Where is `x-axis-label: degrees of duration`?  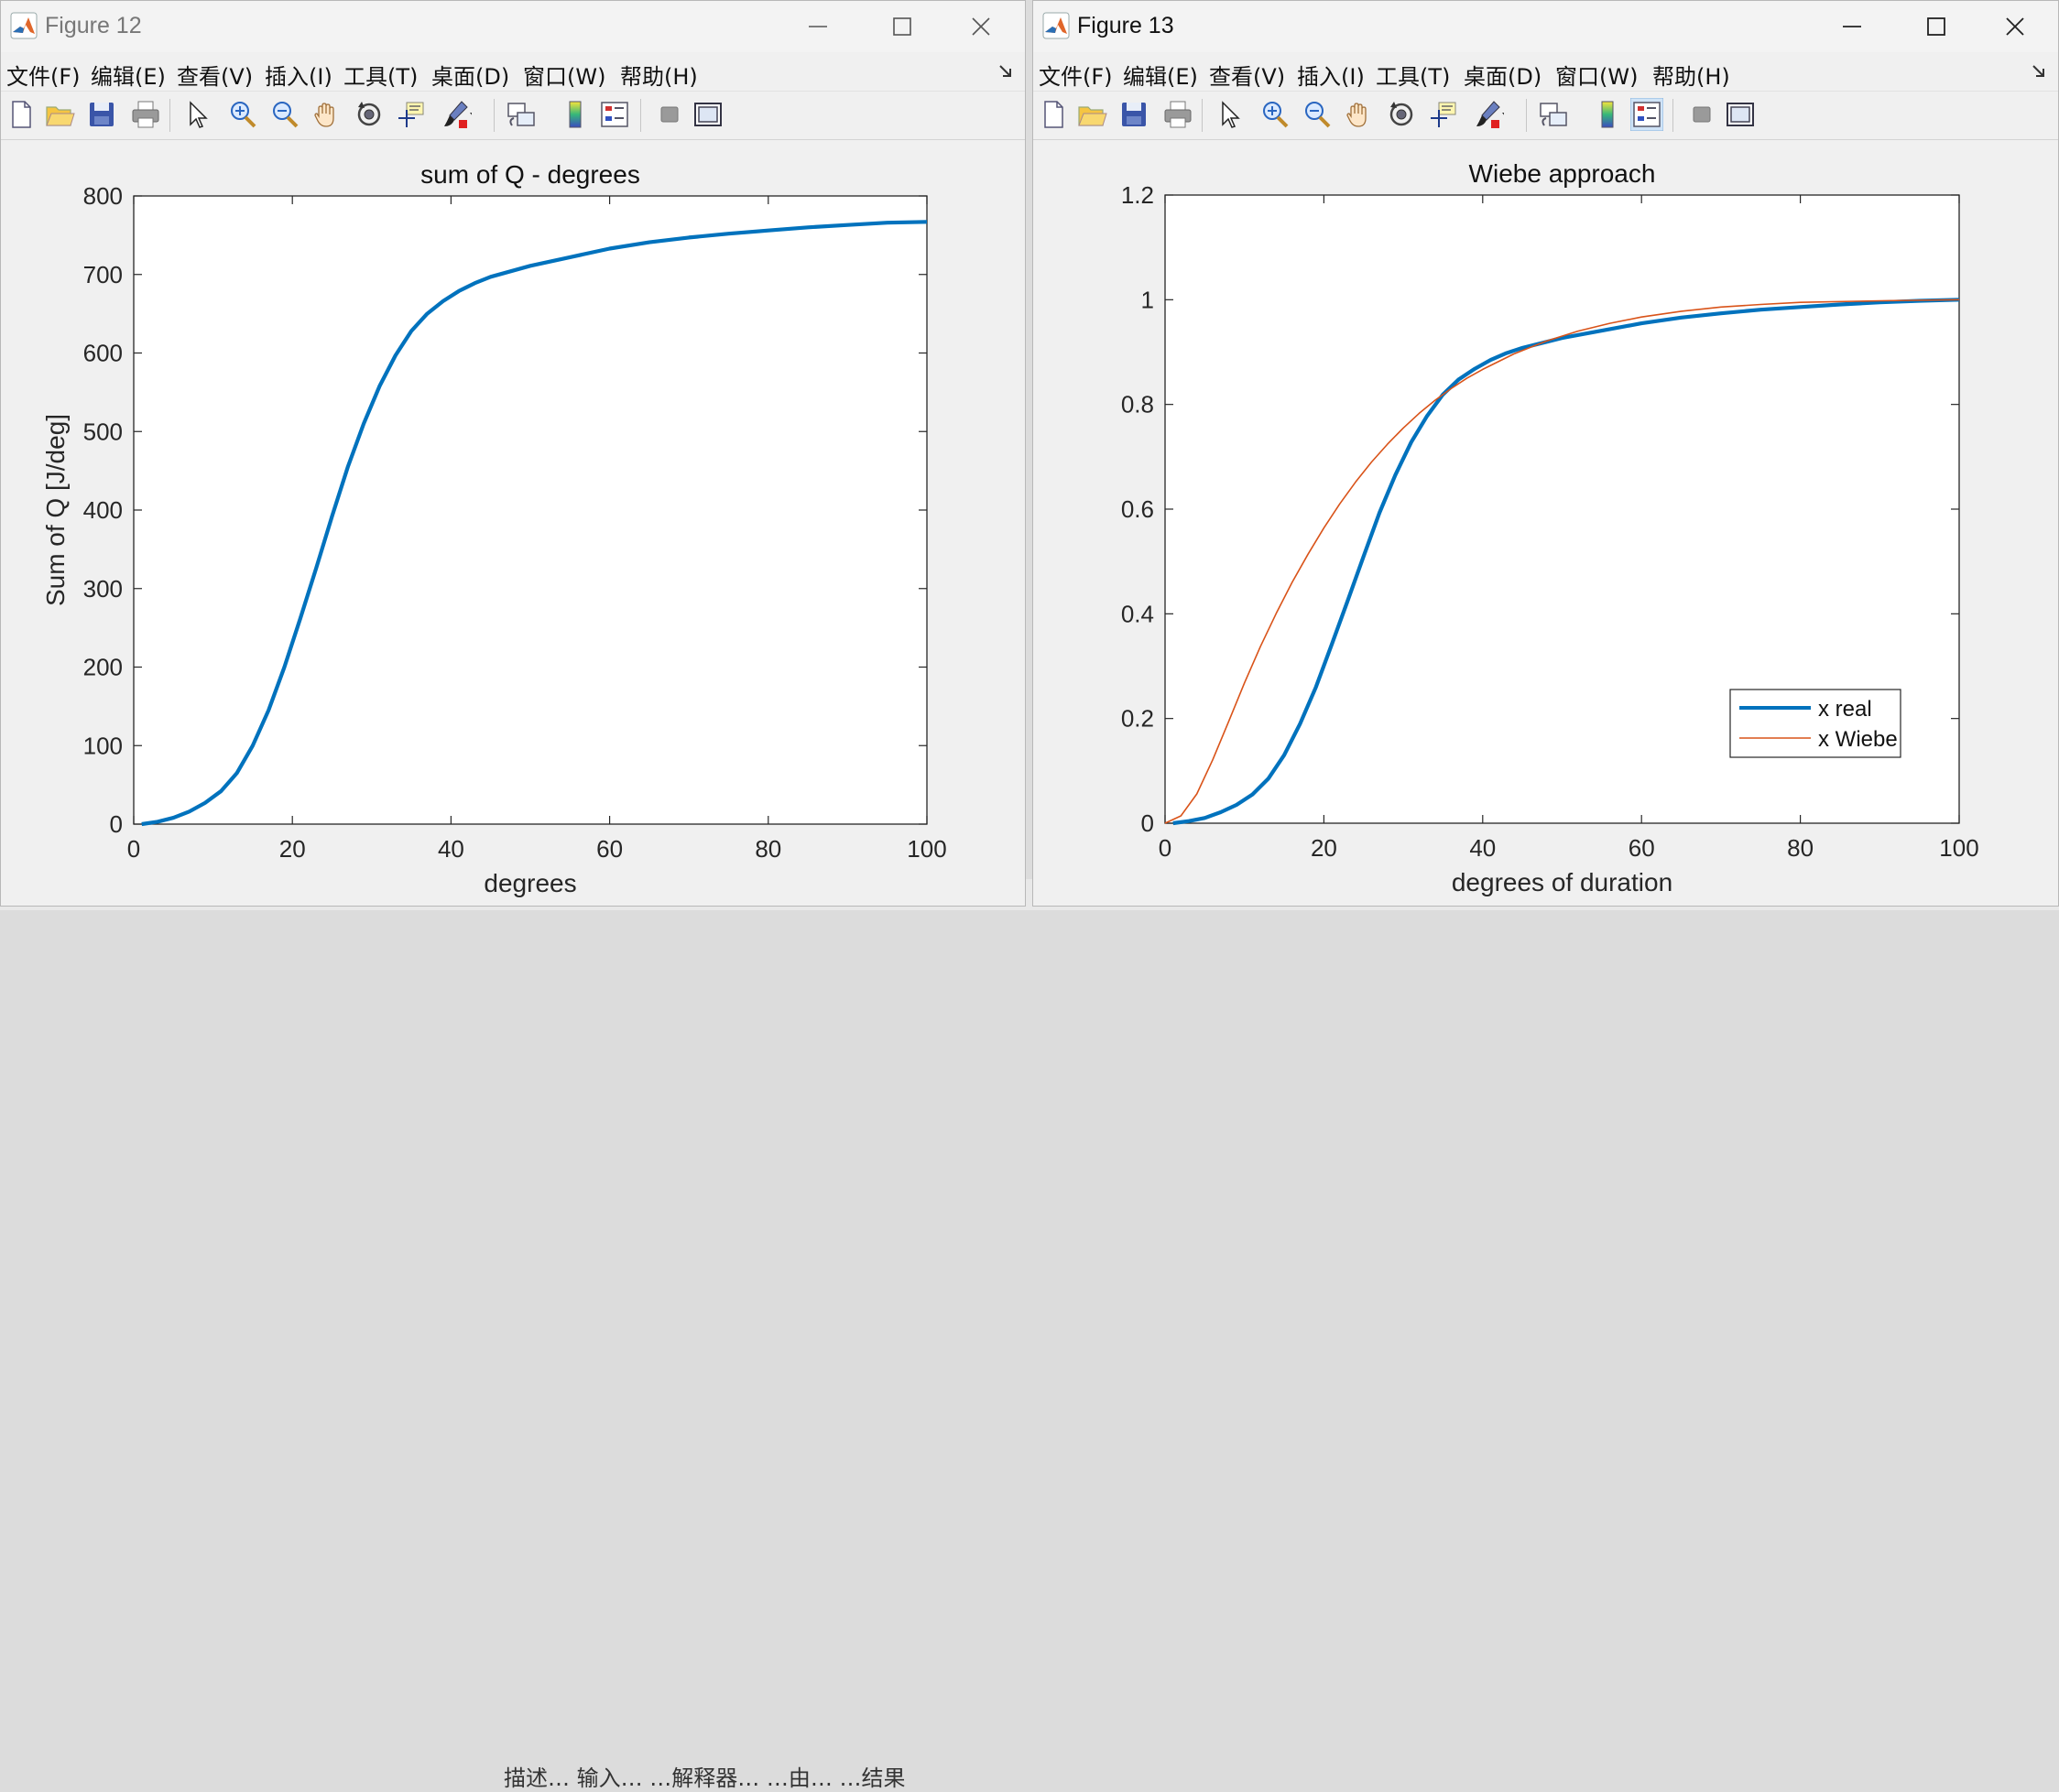 x-axis-label: degrees of duration is located at coordinates (1562, 882).